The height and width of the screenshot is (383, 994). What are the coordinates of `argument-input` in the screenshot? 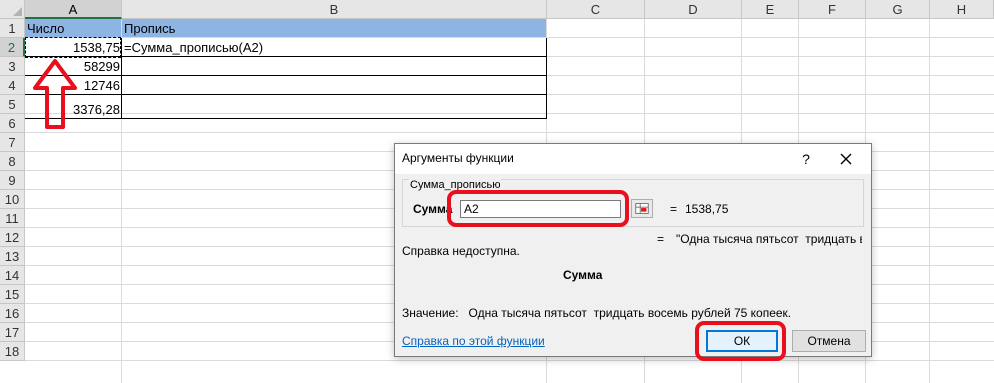 It's located at (540, 209).